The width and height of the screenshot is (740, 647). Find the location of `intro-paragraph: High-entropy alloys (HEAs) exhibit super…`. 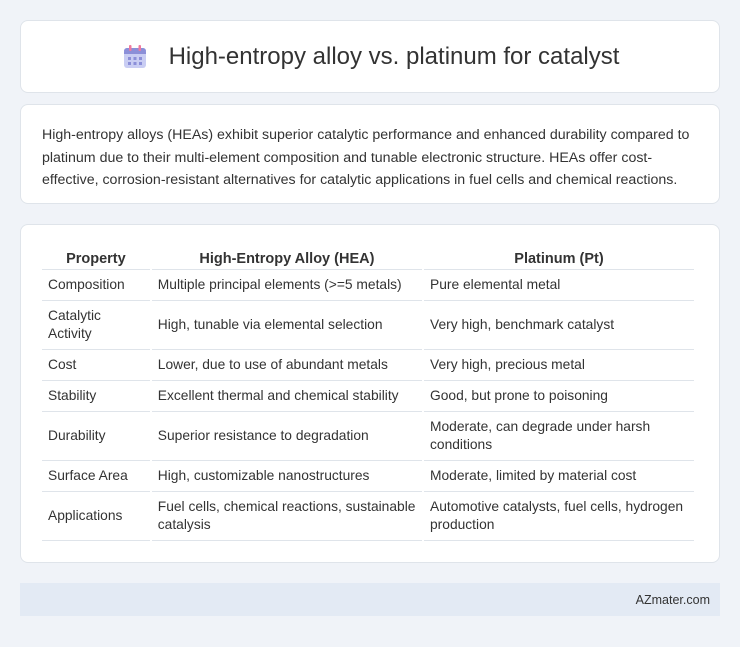

intro-paragraph: High-entropy alloys (HEAs) exhibit super… is located at coordinates (366, 157).